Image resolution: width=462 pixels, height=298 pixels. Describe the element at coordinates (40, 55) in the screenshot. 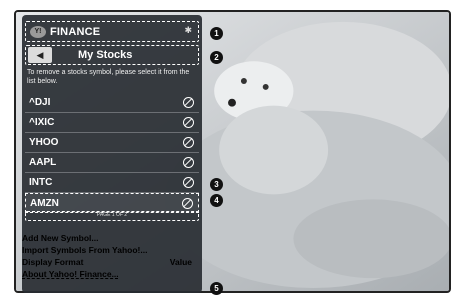

I see `back-button: ◀` at that location.